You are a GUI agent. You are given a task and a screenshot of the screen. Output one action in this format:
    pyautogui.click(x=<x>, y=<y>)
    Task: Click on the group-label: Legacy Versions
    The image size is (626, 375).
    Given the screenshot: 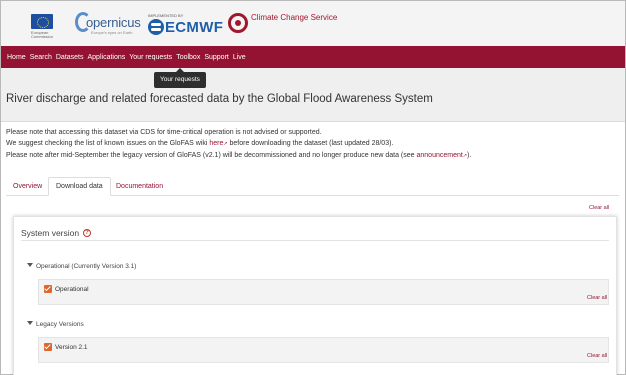 What is the action you would take?
    pyautogui.click(x=60, y=324)
    